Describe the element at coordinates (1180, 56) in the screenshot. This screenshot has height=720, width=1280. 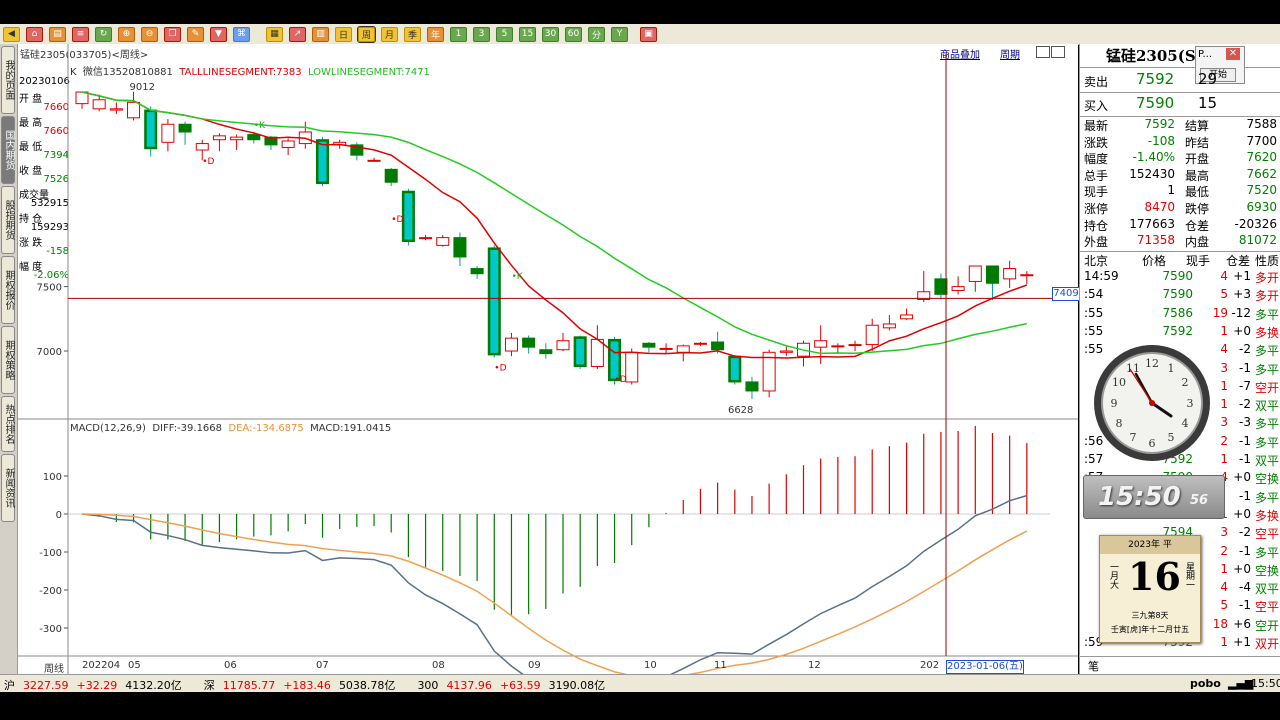
I see `quote-title: 锰硅2305(SM230` at that location.